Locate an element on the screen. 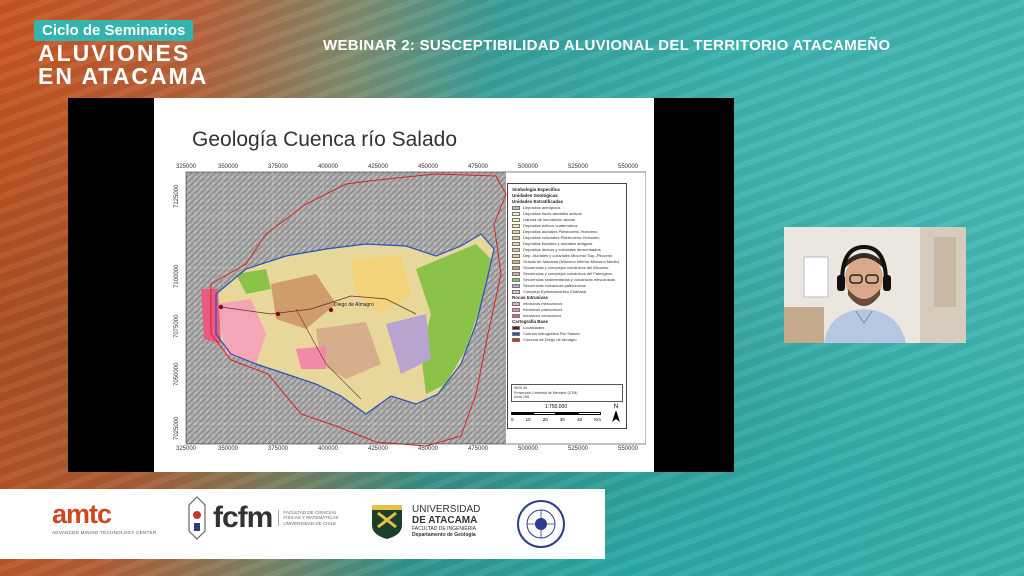 This screenshot has height=576, width=1024. x-tick-top-5: 450000 is located at coordinates (428, 167).